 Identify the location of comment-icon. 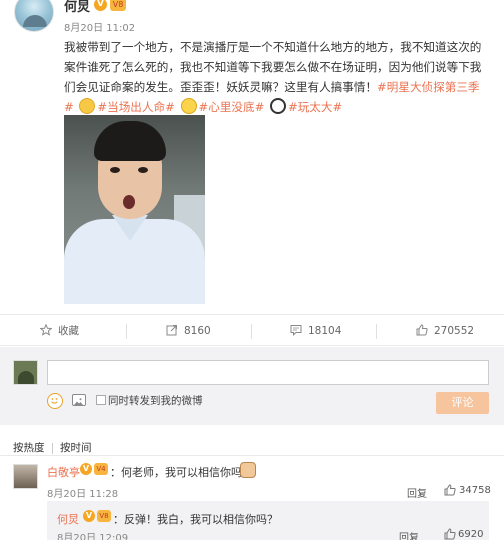
(296, 330).